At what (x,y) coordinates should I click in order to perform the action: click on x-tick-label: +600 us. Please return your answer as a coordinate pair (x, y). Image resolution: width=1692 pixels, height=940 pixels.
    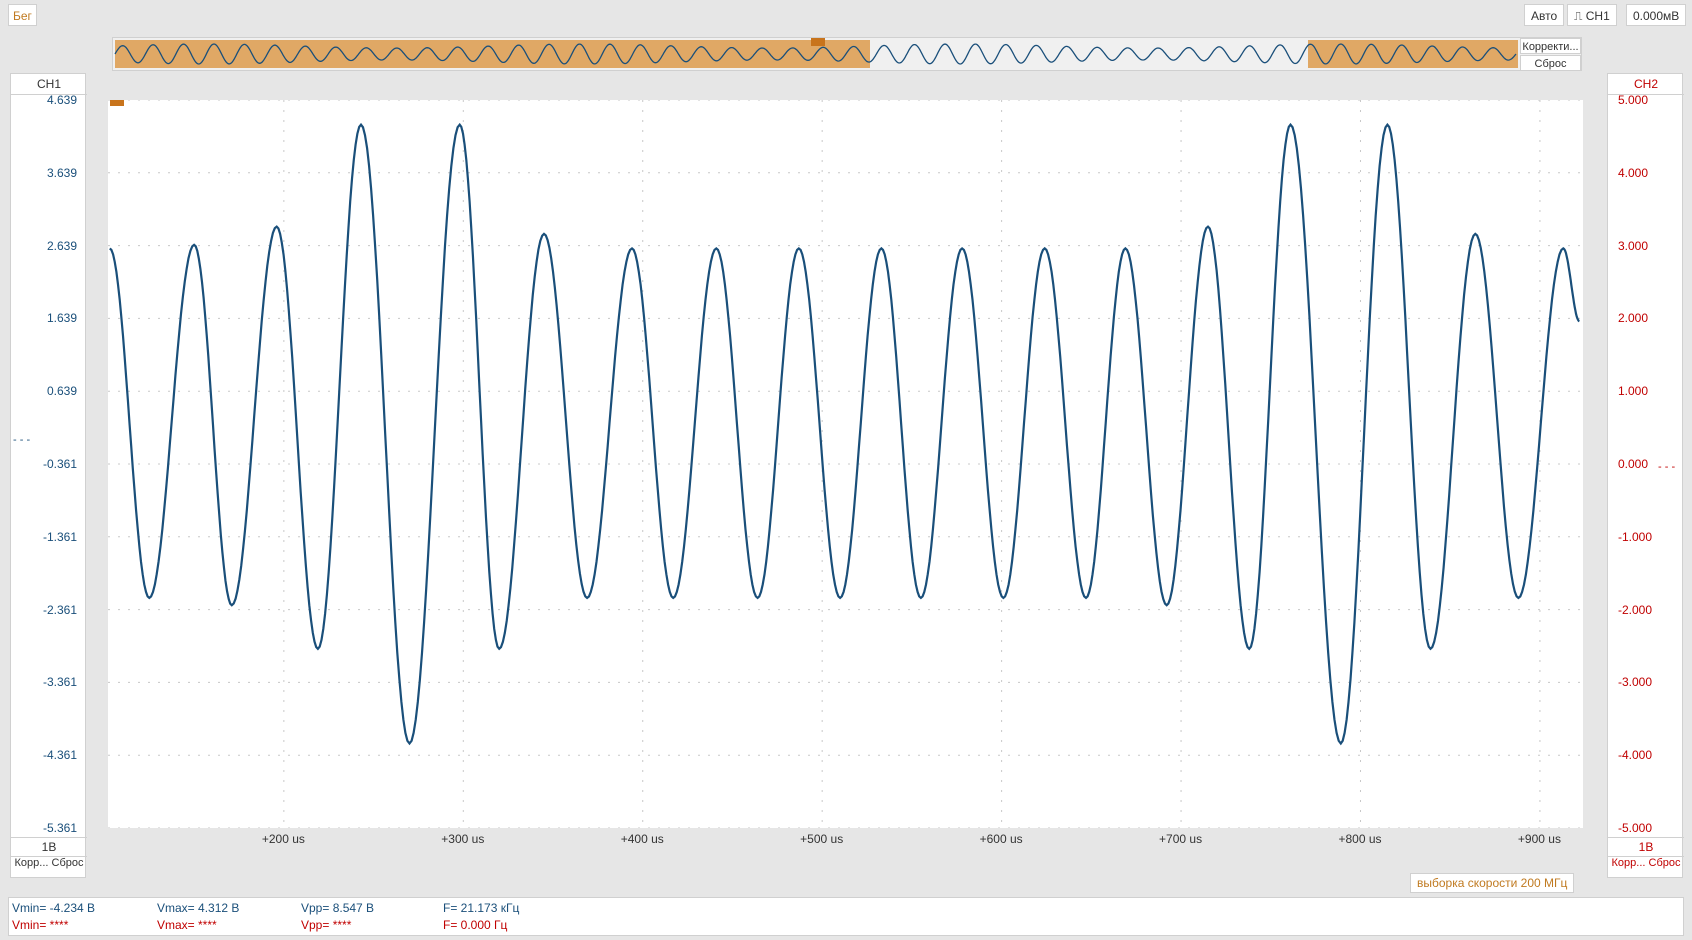
    Looking at the image, I should click on (1001, 839).